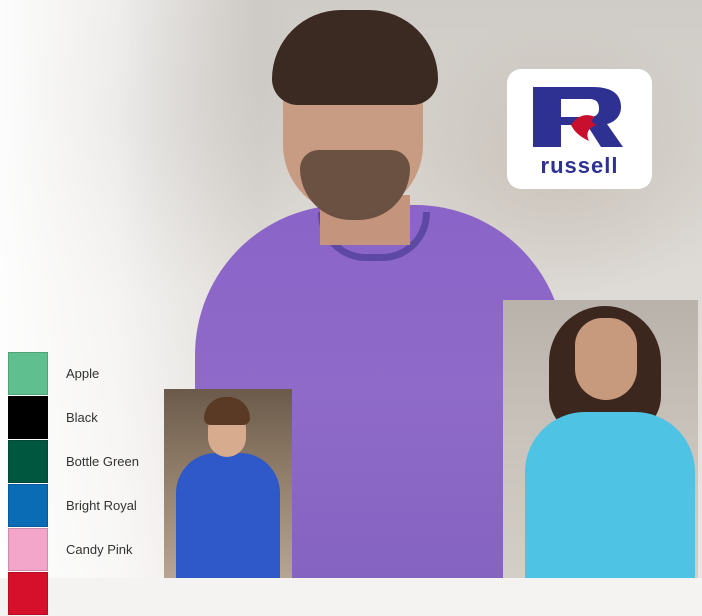 The width and height of the screenshot is (702, 616). I want to click on swatch-row: Bright Royal, so click(85, 506).